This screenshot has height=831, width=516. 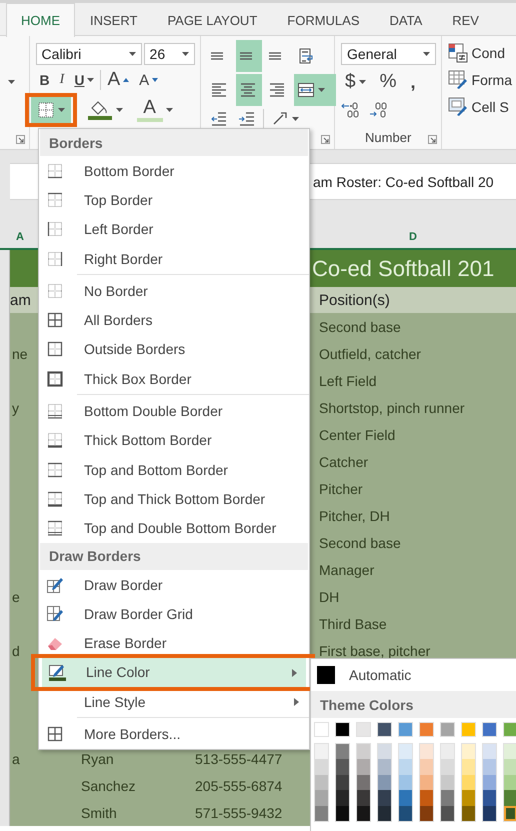 I want to click on font-name-dropdown: Calibri, so click(x=89, y=54).